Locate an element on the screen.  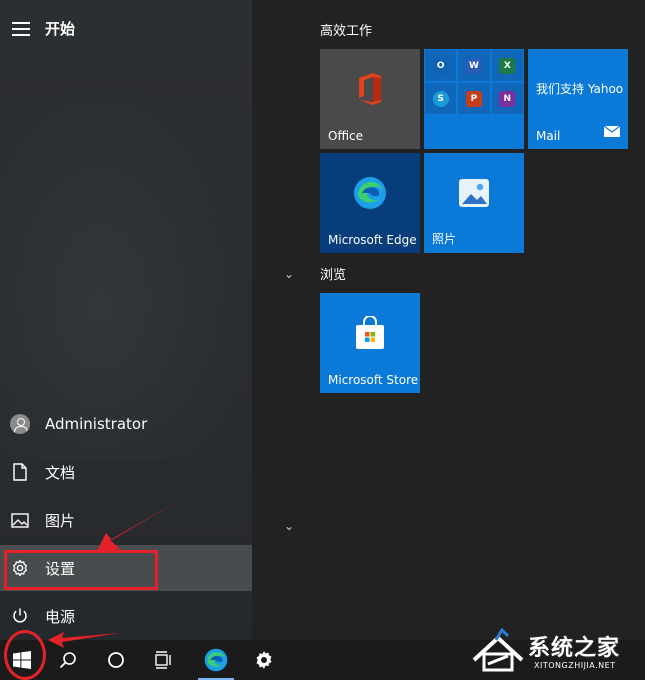
office-tile: Office is located at coordinates (370, 99).